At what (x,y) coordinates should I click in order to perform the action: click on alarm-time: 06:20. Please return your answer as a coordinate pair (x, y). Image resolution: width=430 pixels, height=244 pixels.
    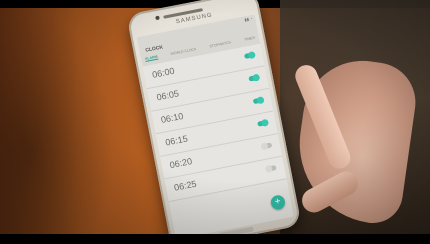
    Looking at the image, I should click on (180, 163).